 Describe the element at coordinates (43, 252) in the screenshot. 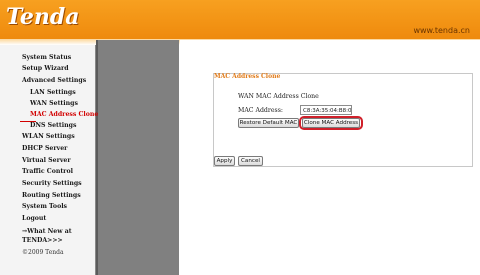

I see `copyright-text: ©2009 Tenda` at that location.